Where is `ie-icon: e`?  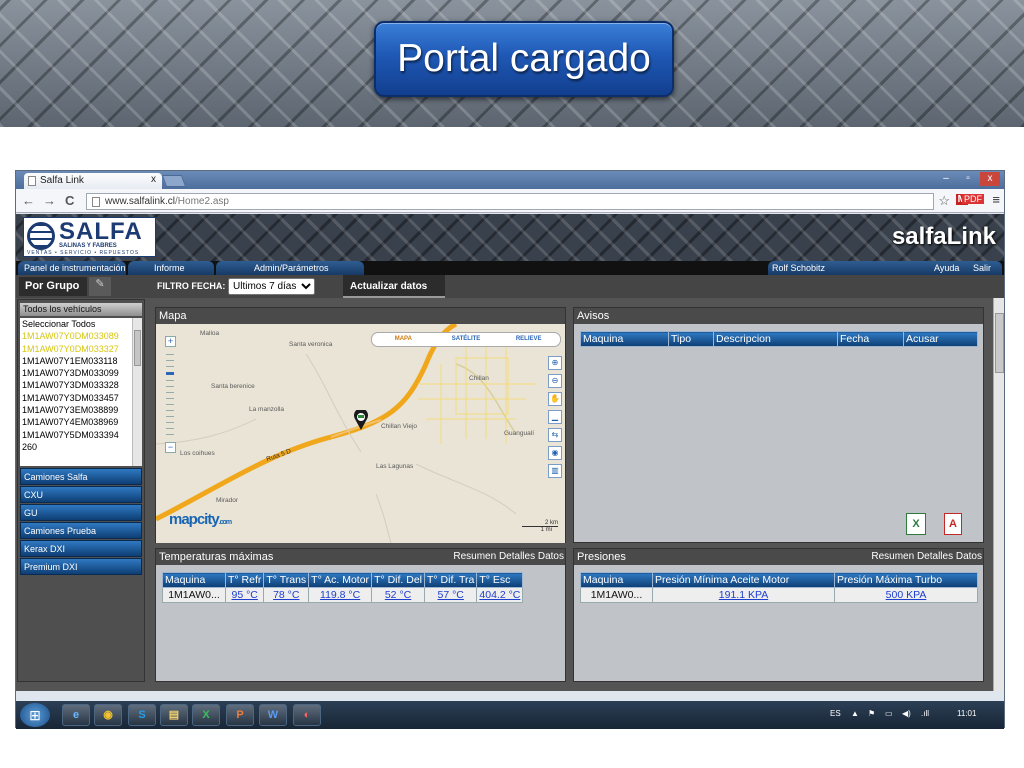
ie-icon: e is located at coordinates (76, 715).